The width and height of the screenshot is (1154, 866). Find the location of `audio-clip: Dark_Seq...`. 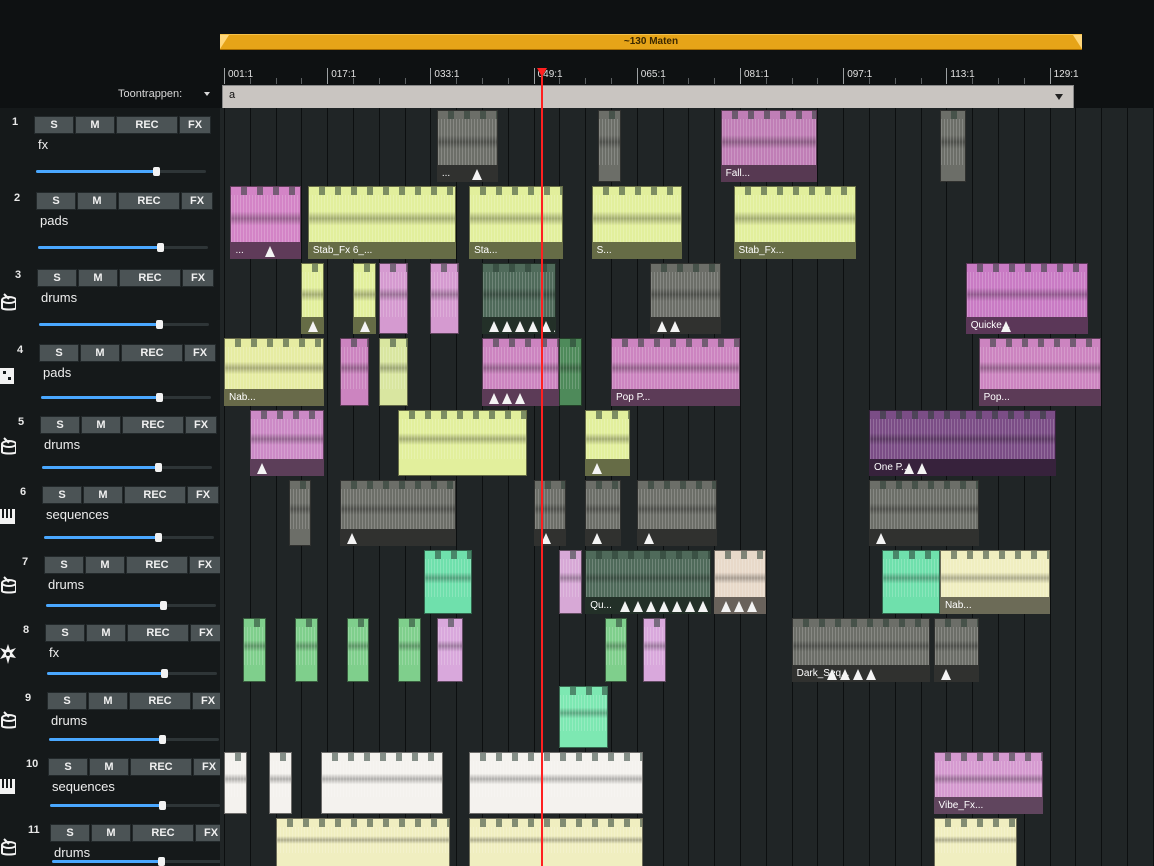

audio-clip: Dark_Seq... is located at coordinates (861, 650).